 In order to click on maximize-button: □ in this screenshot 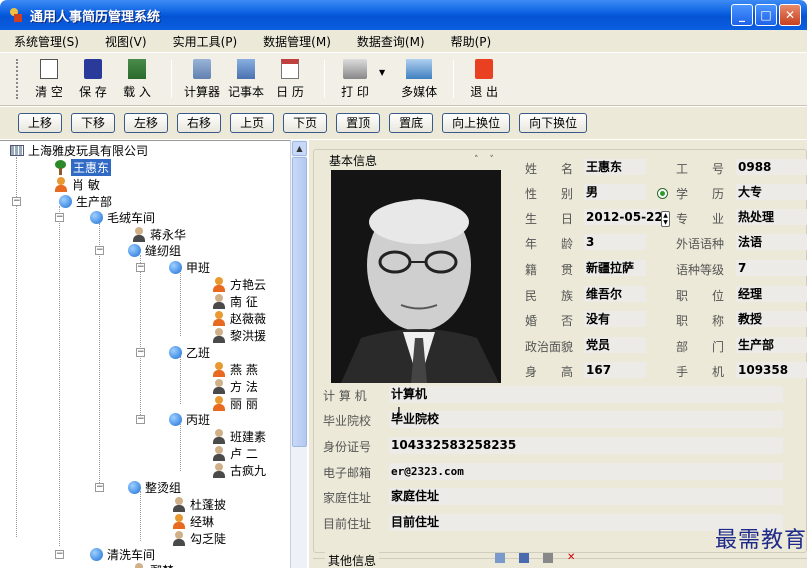, I will do `click(766, 15)`.